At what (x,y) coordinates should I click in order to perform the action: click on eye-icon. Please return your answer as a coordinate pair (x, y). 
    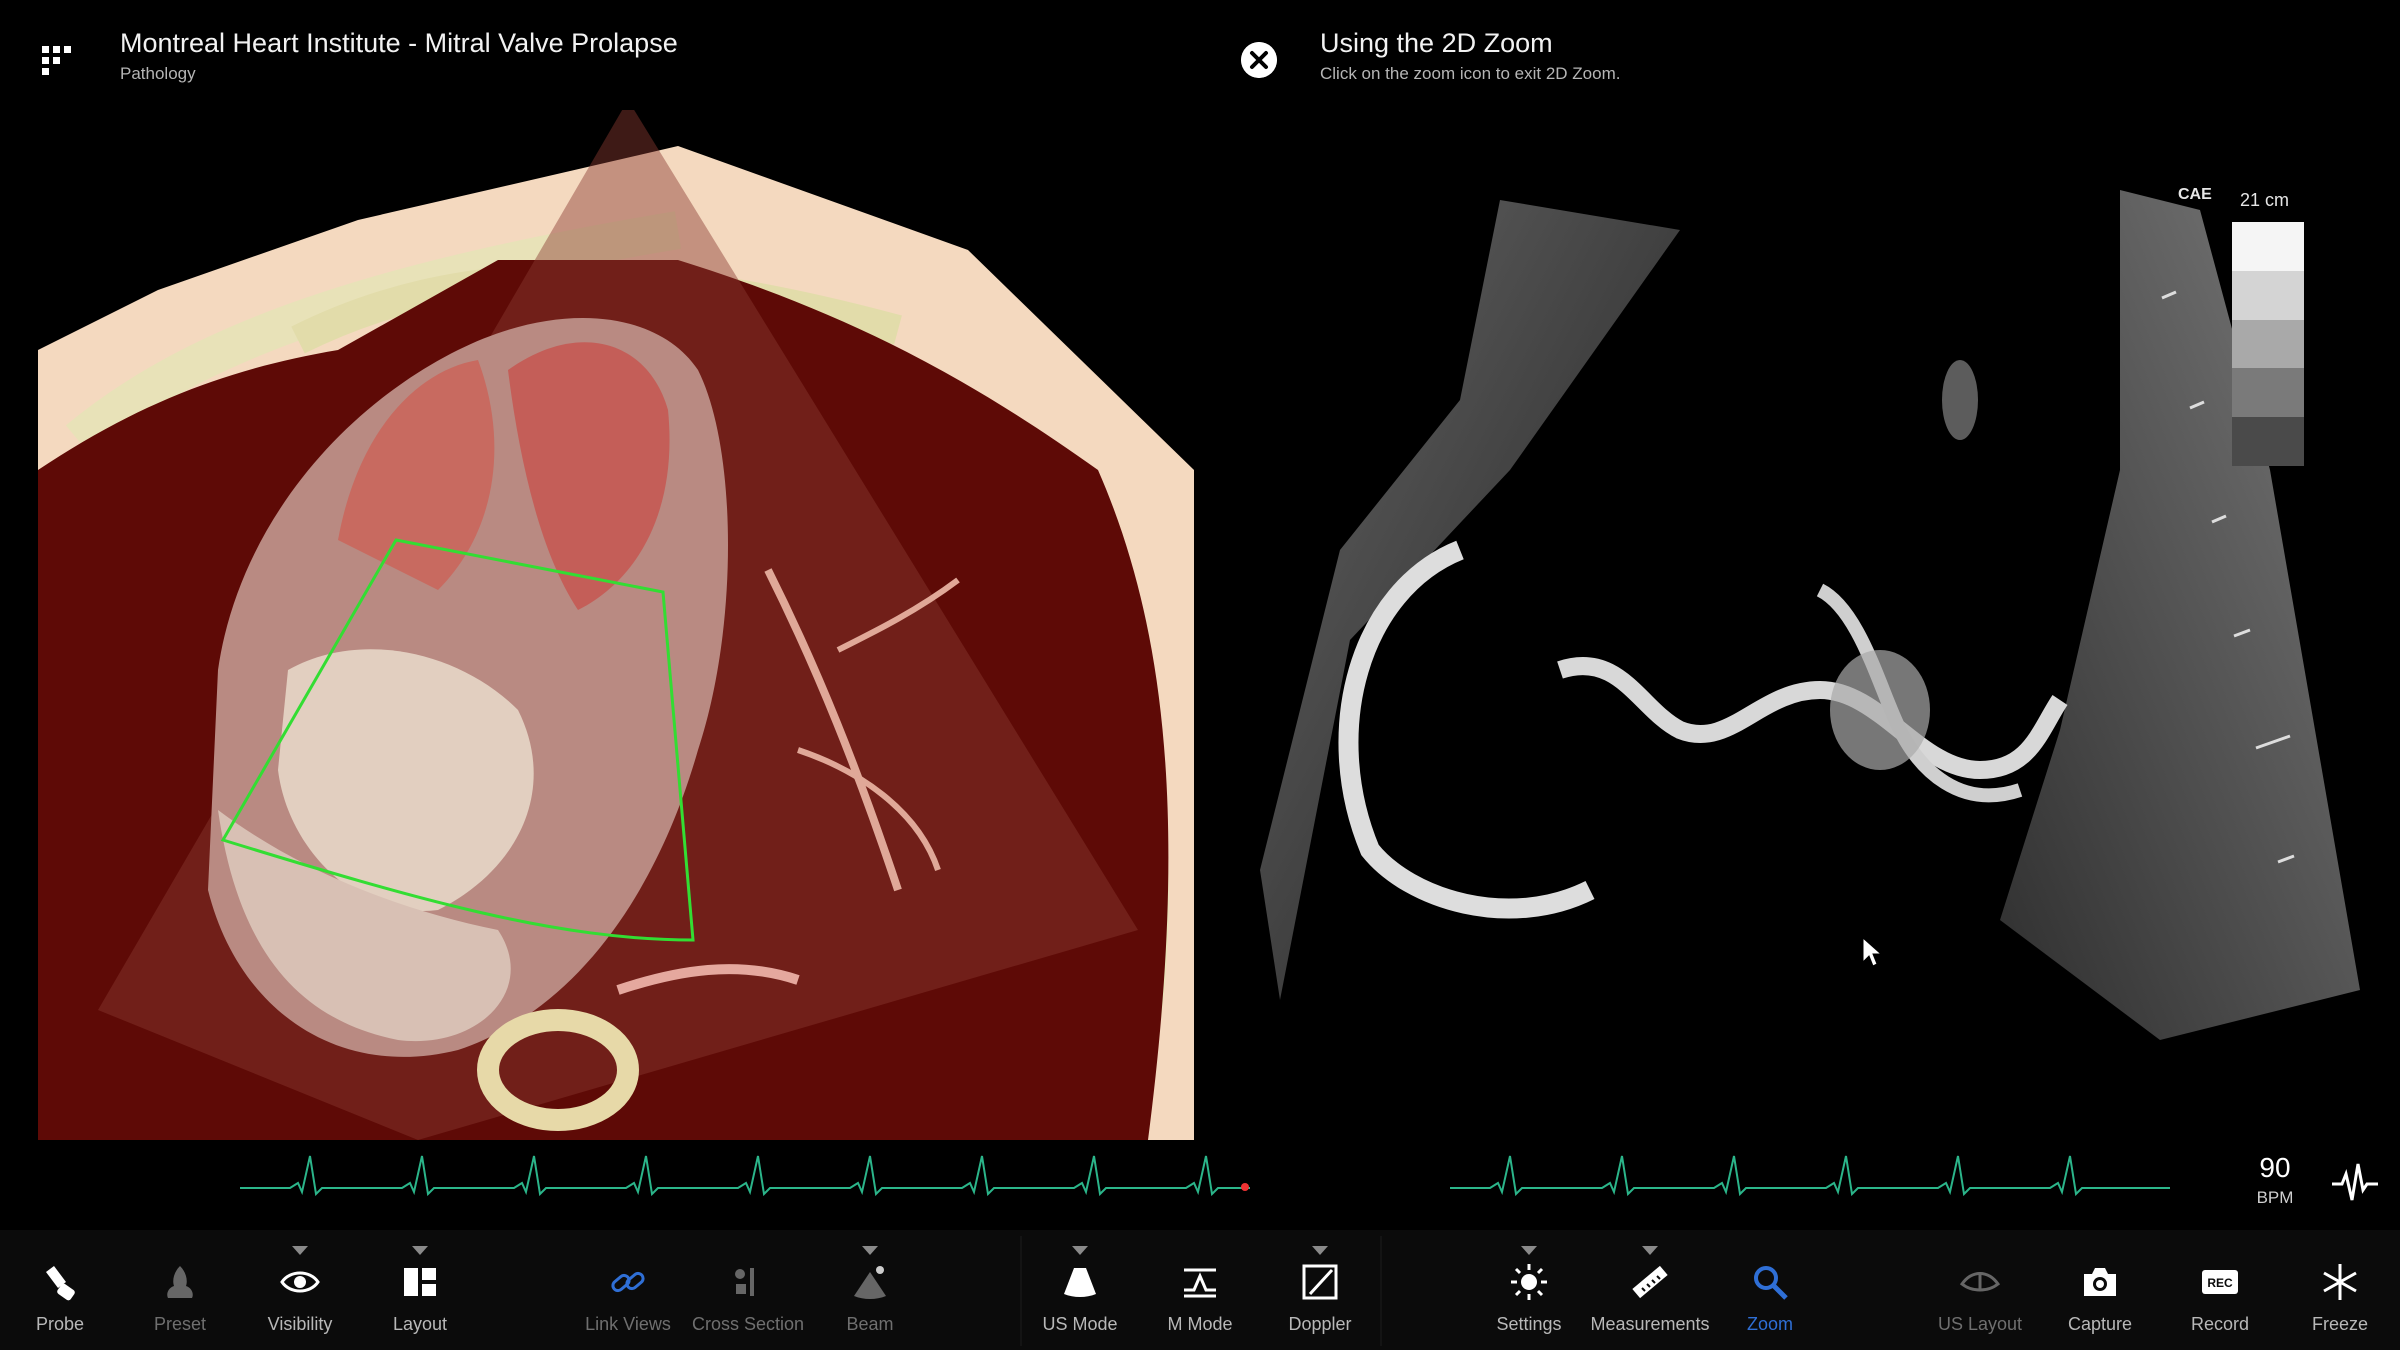
    Looking at the image, I should click on (300, 1282).